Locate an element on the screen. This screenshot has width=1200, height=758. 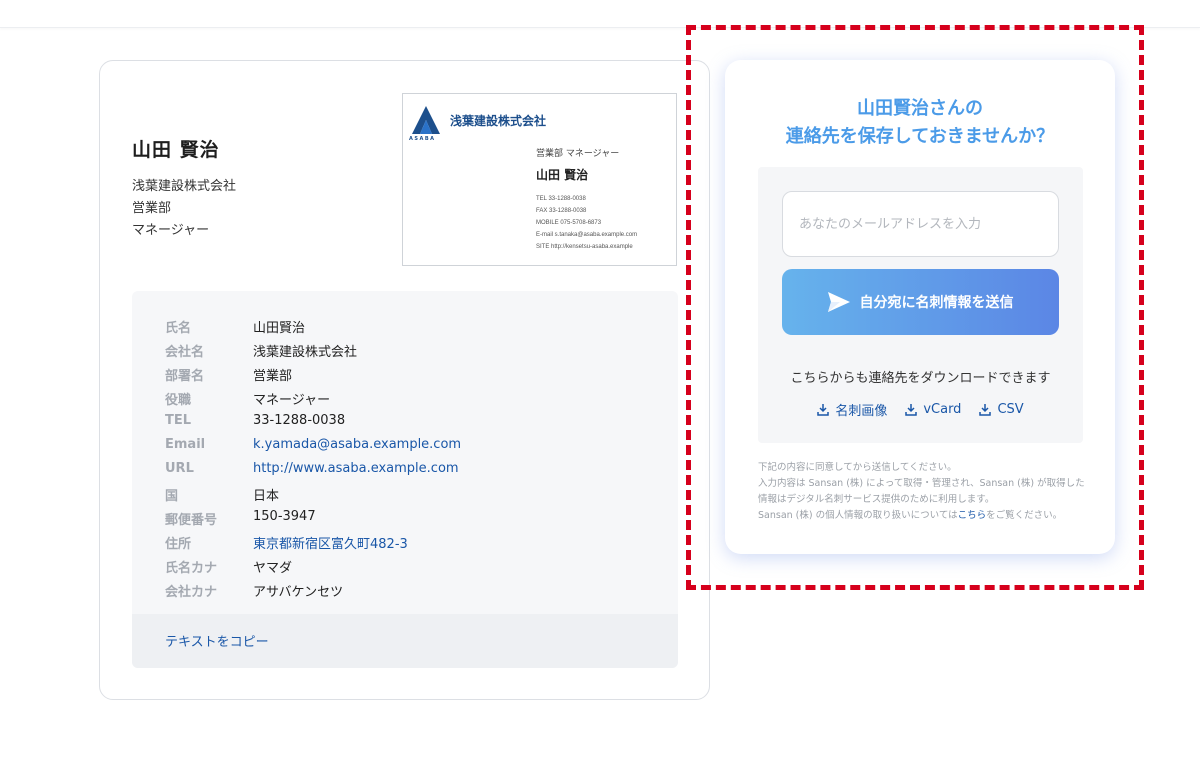
consent-line3-pre: Sansan (株) の個人情報の取り扱いについては is located at coordinates (858, 515).